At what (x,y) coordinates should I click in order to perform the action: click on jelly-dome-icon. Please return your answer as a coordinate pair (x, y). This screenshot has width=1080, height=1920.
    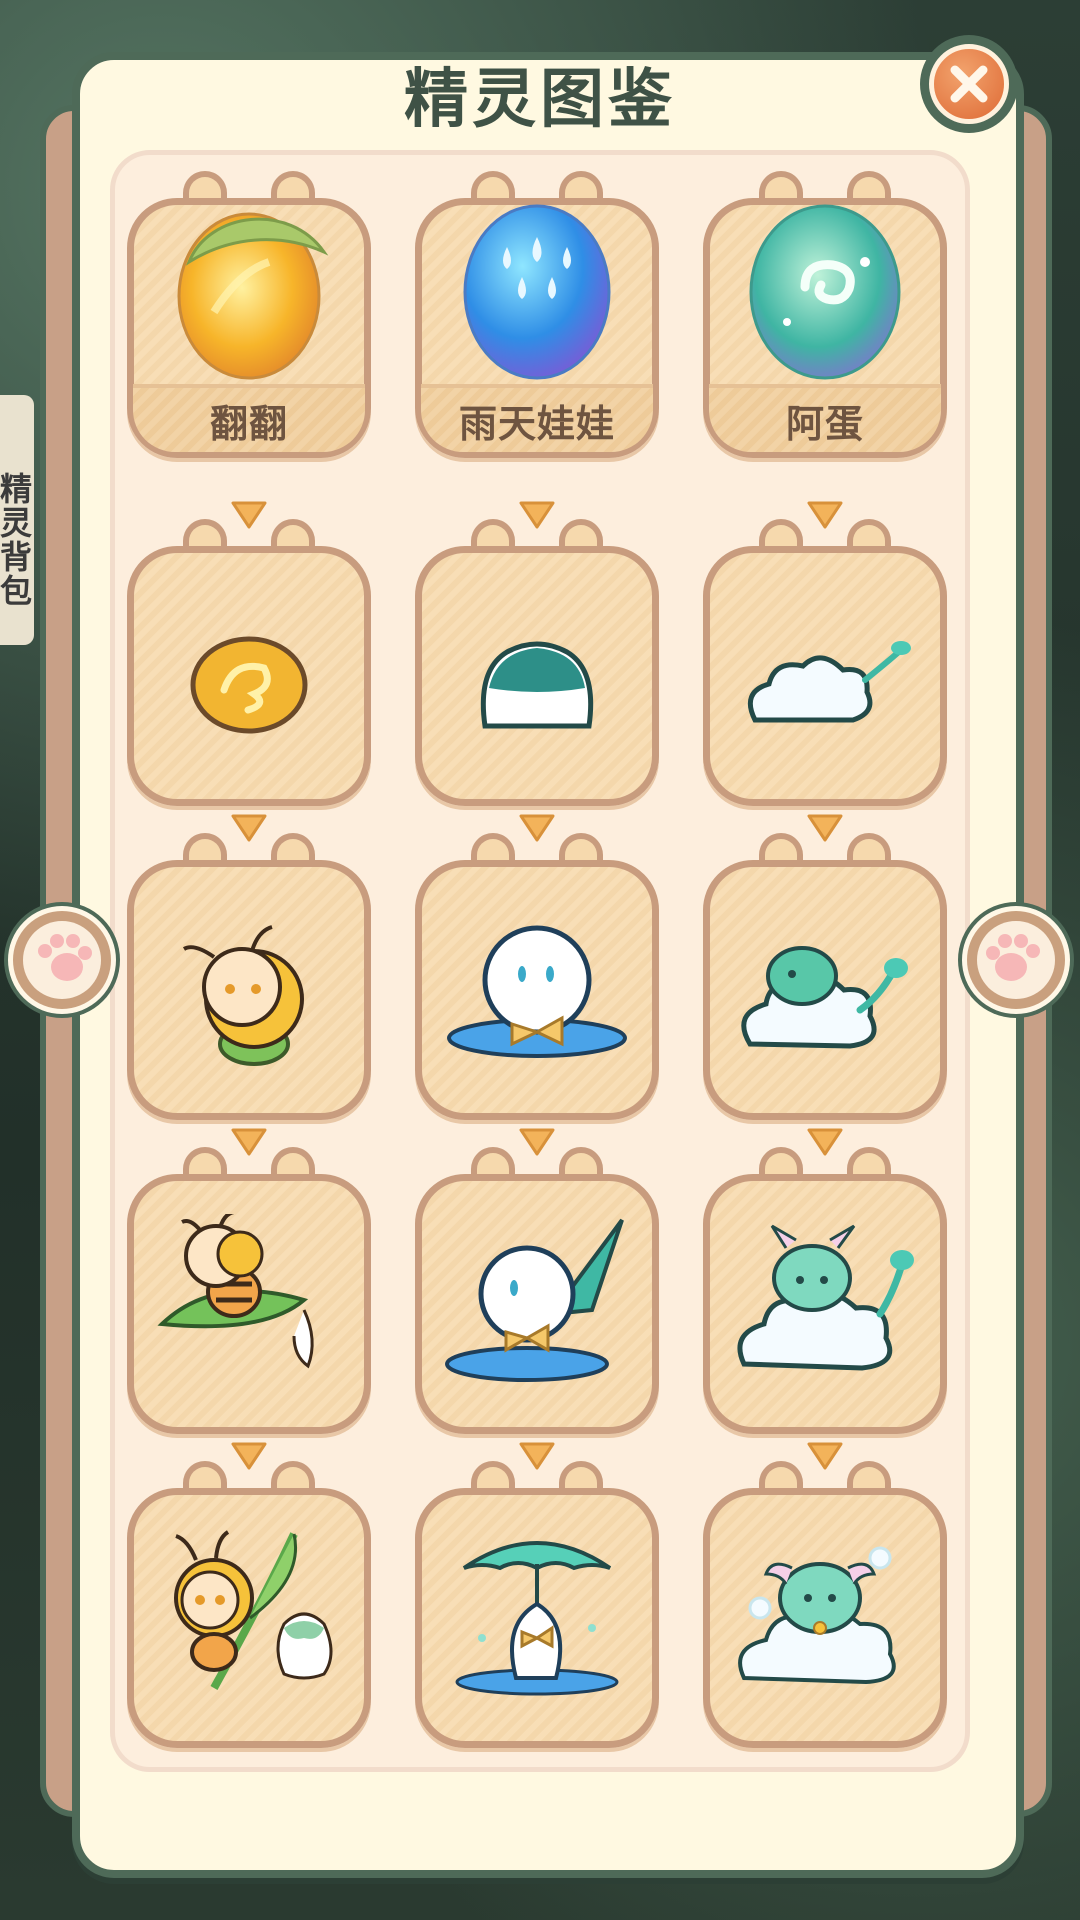
    Looking at the image, I should click on (537, 685).